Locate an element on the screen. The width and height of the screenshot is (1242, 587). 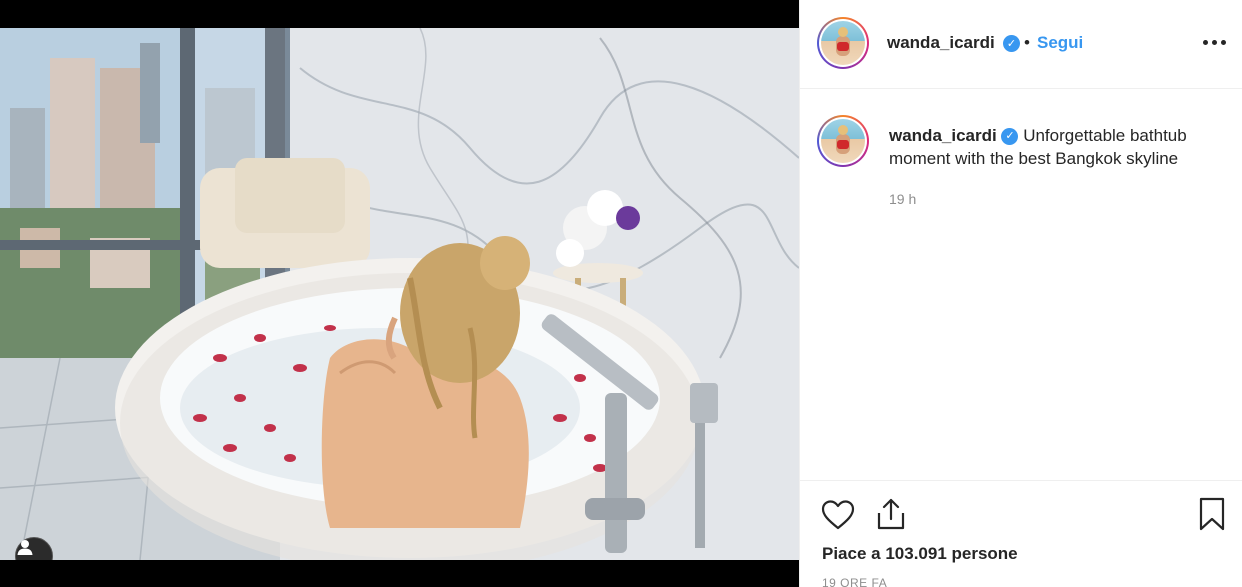
more-options-button is located at coordinates (1214, 42).